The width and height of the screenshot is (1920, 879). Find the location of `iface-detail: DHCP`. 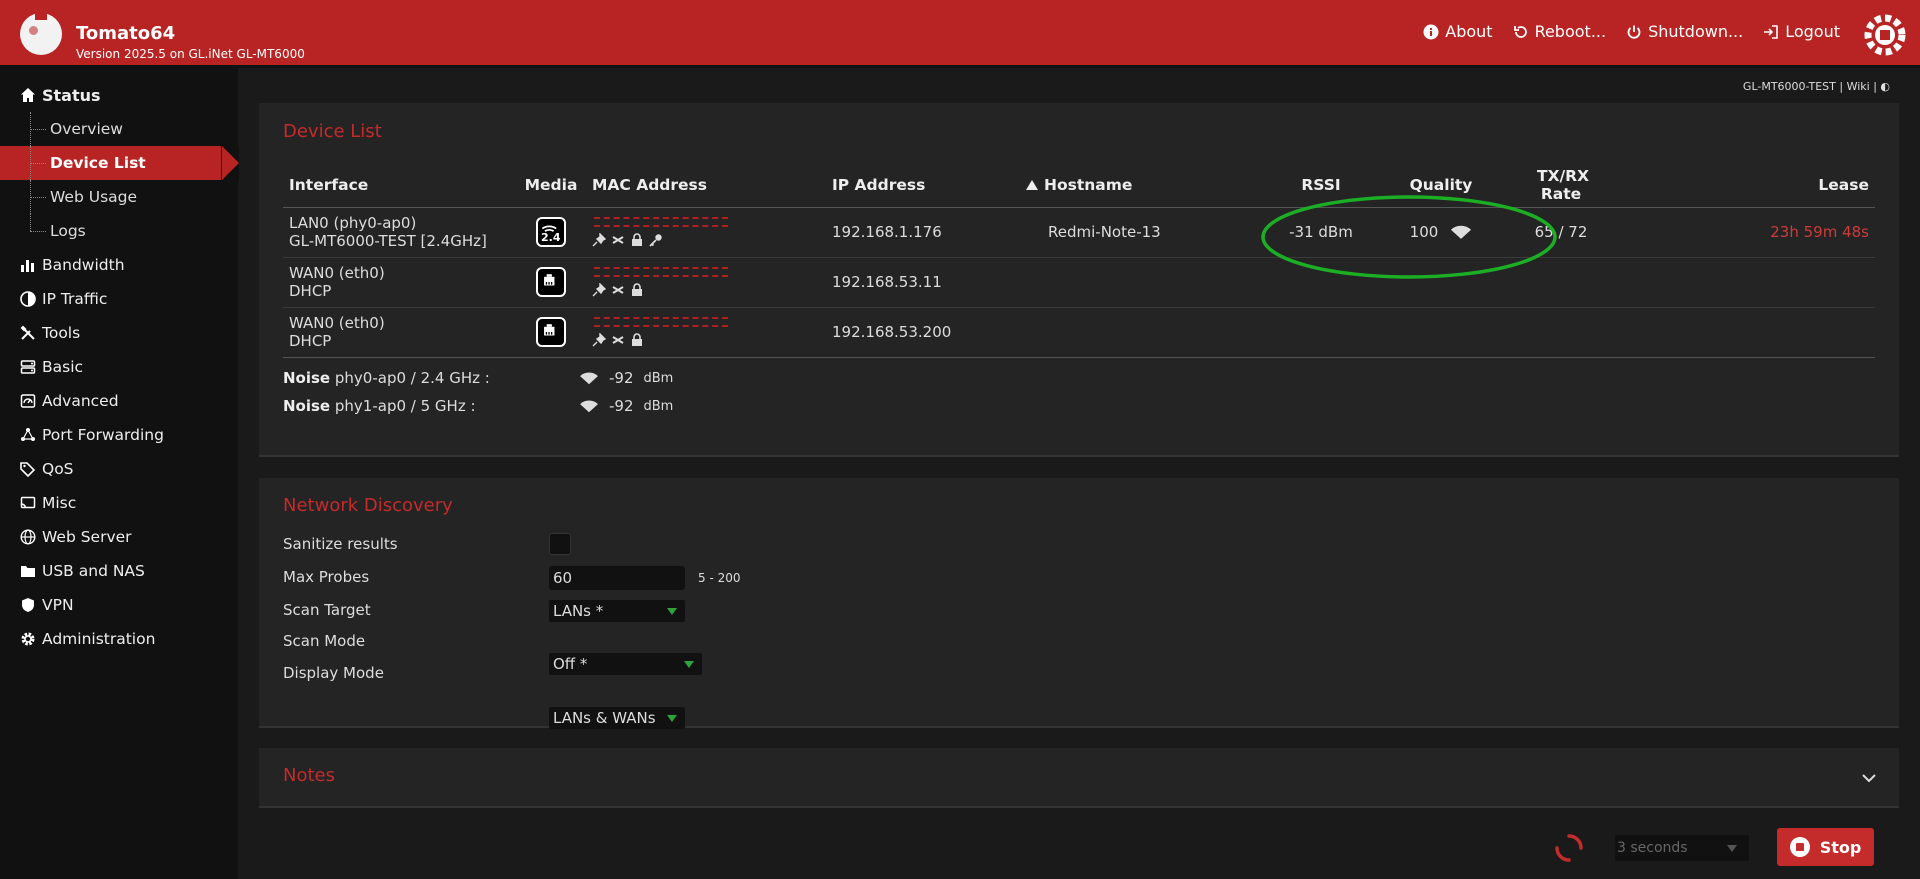

iface-detail: DHCP is located at coordinates (310, 341).